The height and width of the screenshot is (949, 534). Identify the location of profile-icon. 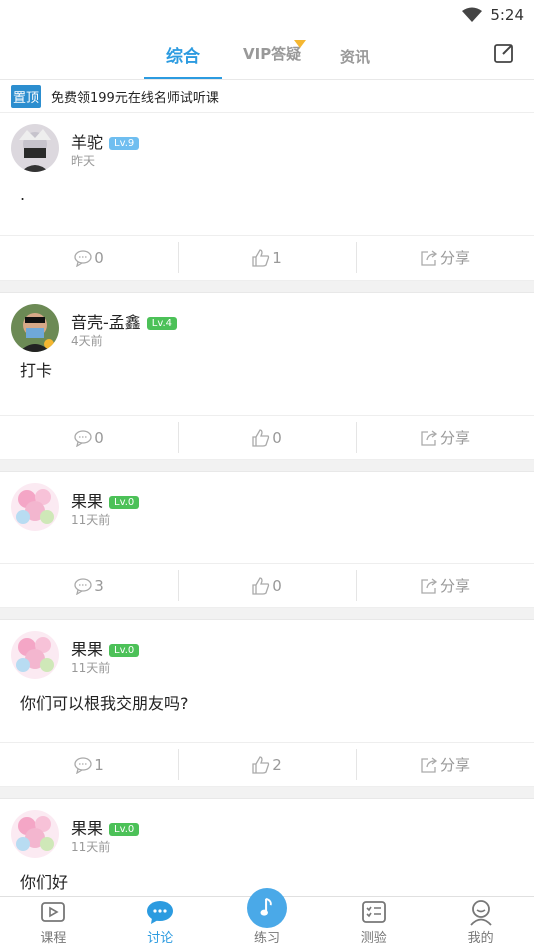
(480, 913).